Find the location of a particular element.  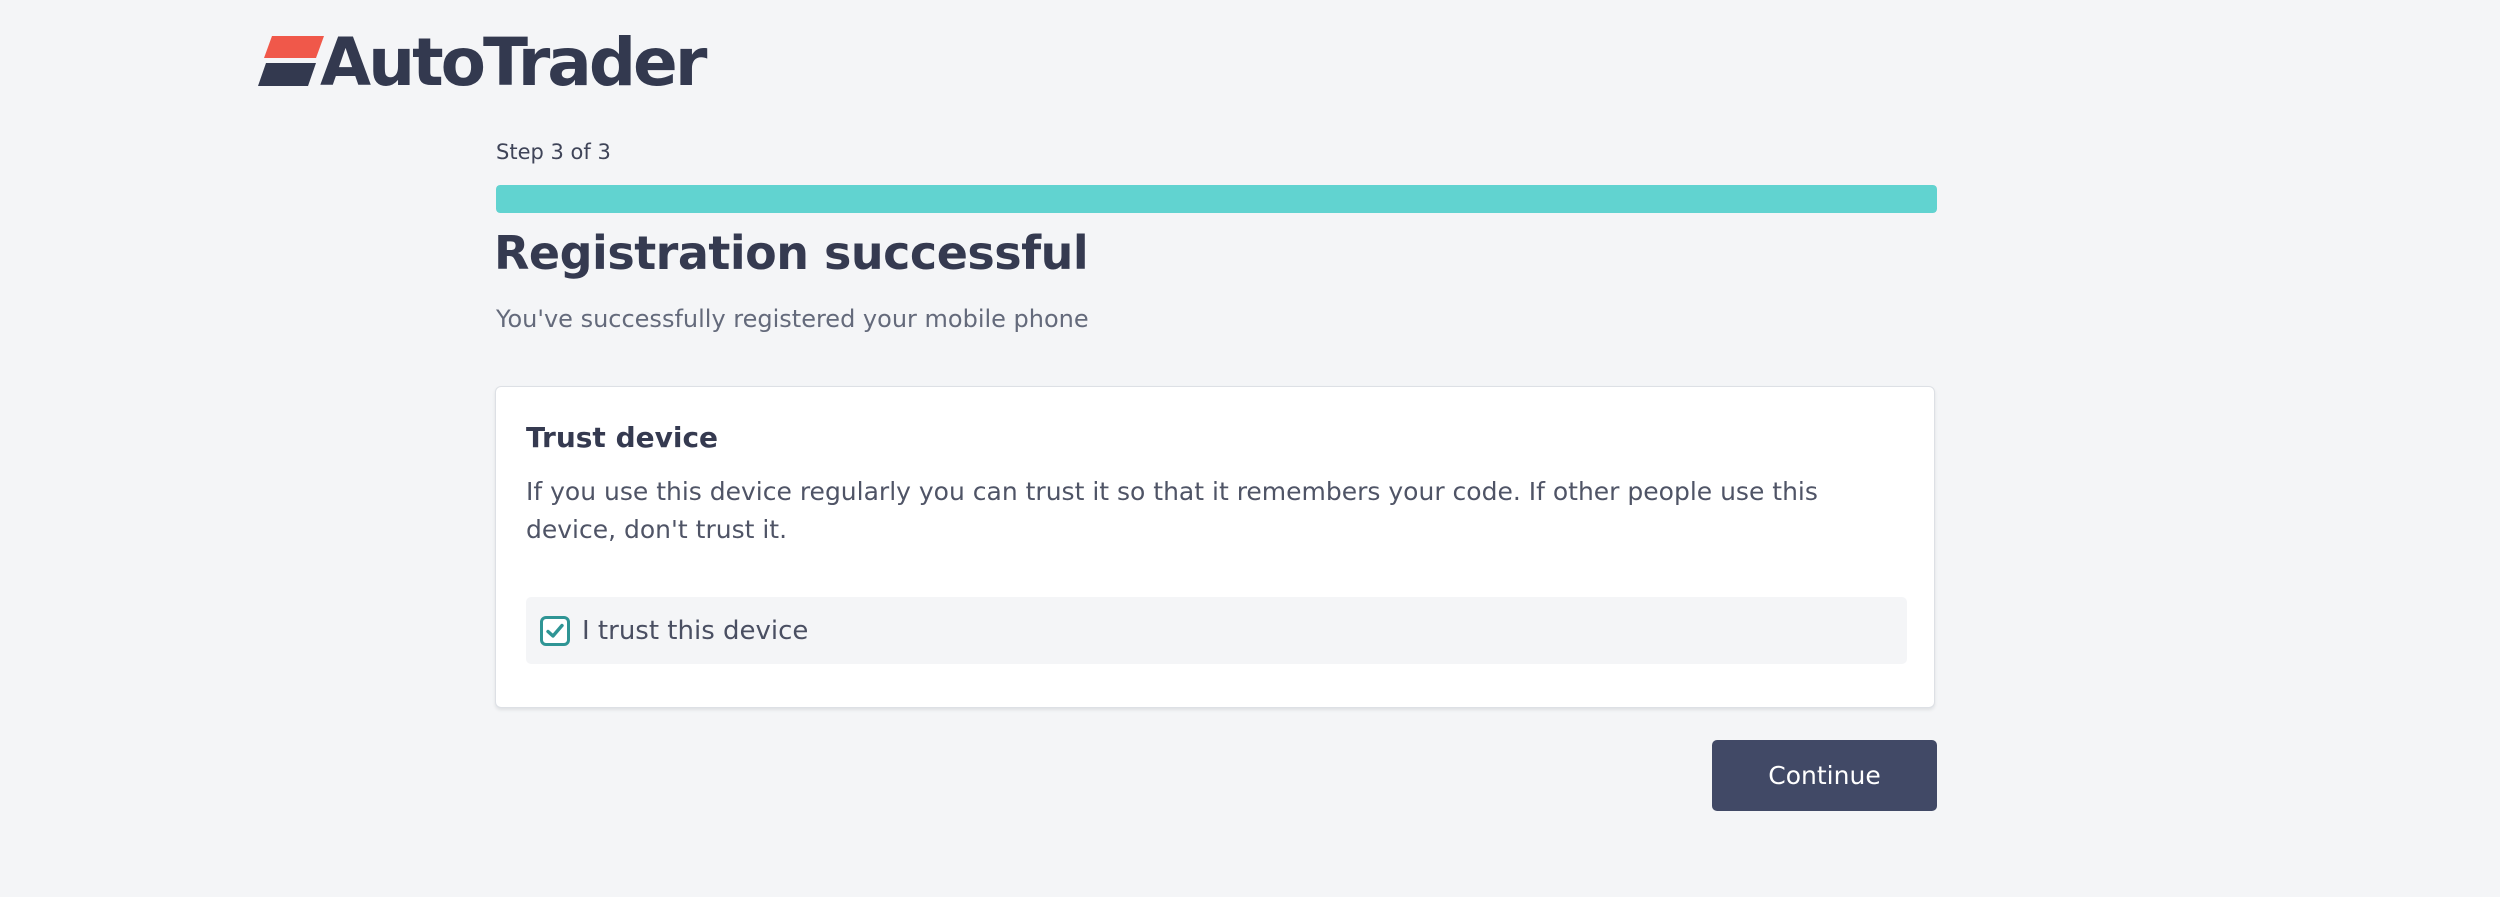

brand-name: AutoTrader is located at coordinates (513, 62).